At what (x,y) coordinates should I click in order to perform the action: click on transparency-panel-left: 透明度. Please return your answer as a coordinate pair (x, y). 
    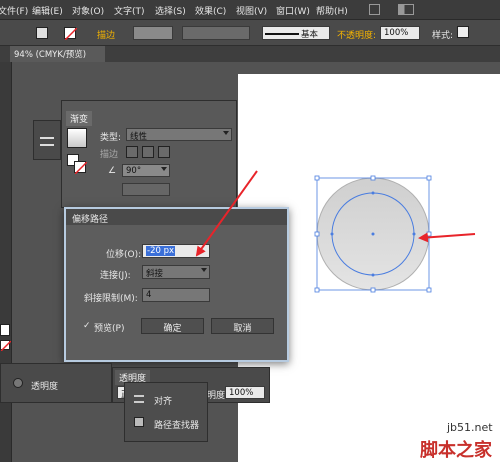
    Looking at the image, I should click on (56, 383).